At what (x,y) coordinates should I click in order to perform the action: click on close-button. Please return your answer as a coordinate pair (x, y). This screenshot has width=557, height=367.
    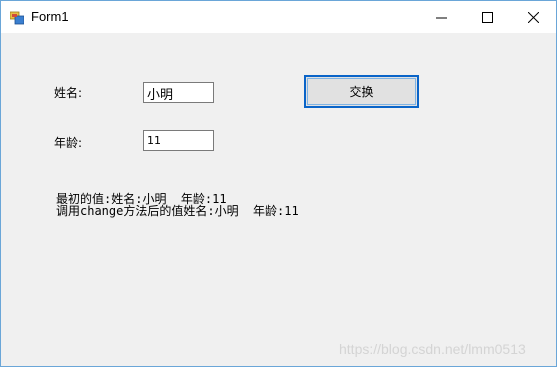
    Looking at the image, I should click on (533, 17).